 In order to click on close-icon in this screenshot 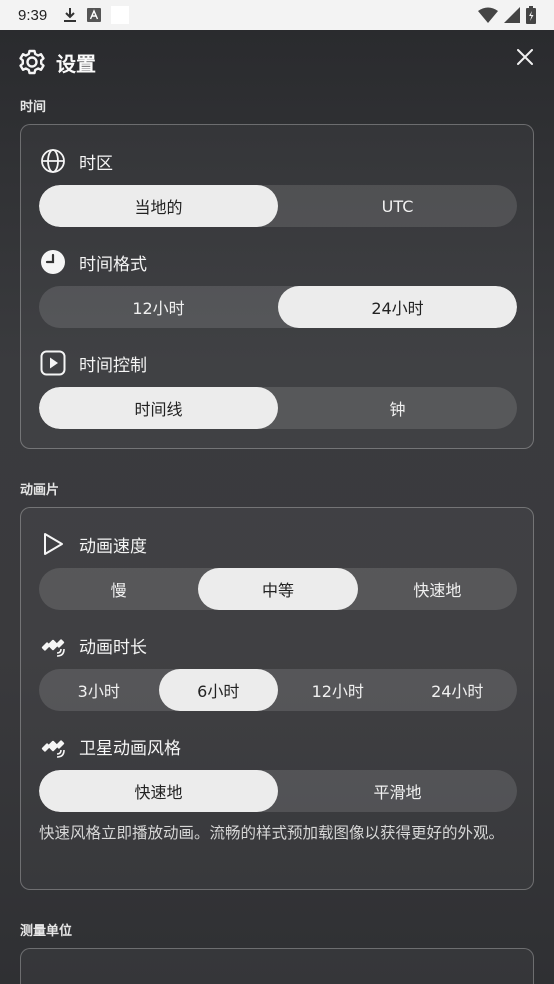, I will do `click(525, 57)`.